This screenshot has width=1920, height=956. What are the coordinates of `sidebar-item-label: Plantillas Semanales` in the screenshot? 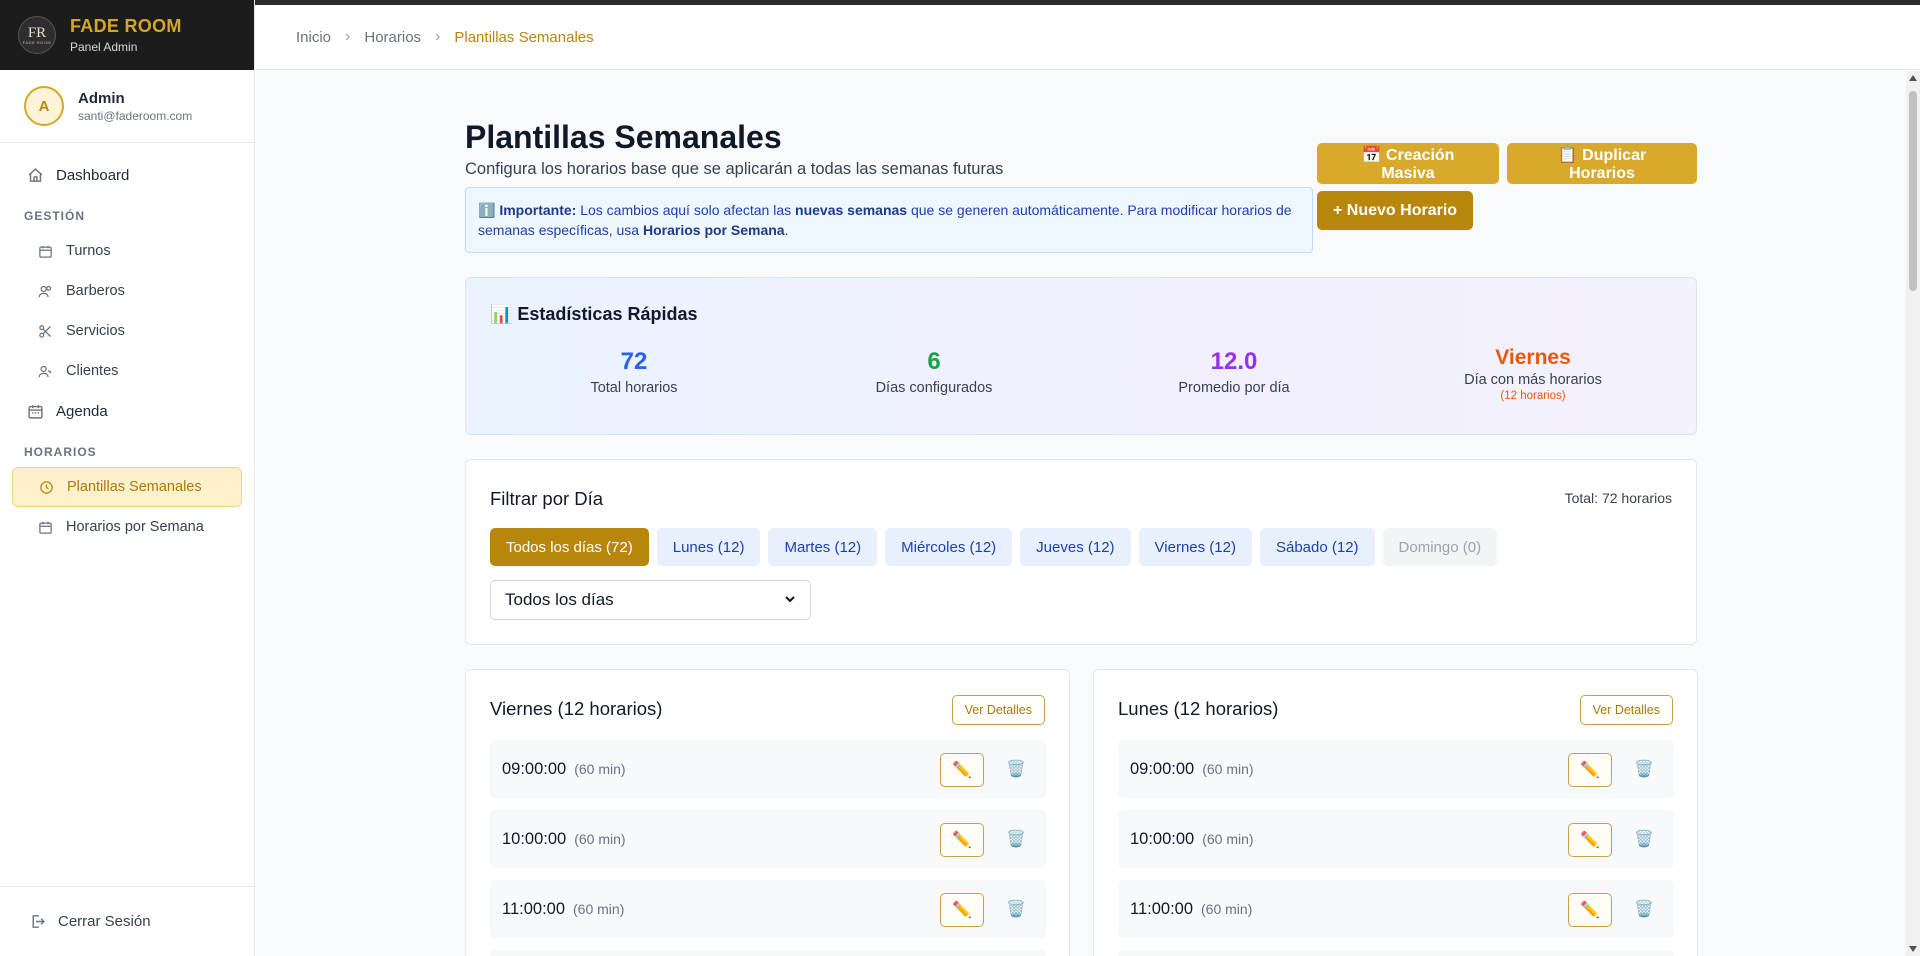 It's located at (134, 487).